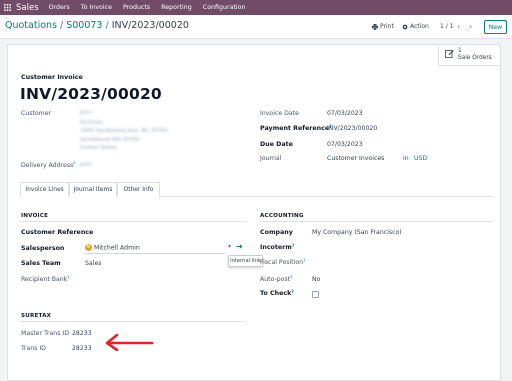  Describe the element at coordinates (33, 348) in the screenshot. I see `trans-id-label: Trans ID` at that location.